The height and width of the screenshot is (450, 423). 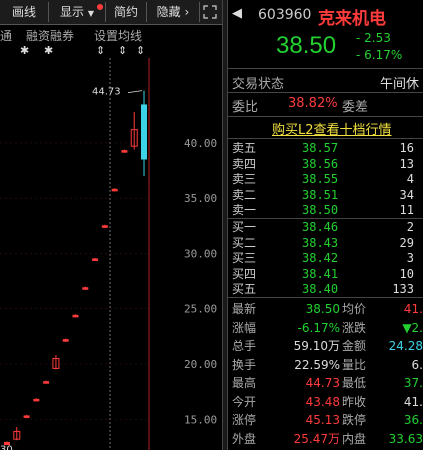 What do you see at coordinates (410, 258) in the screenshot?
I see `bid-volume: 3` at bounding box center [410, 258].